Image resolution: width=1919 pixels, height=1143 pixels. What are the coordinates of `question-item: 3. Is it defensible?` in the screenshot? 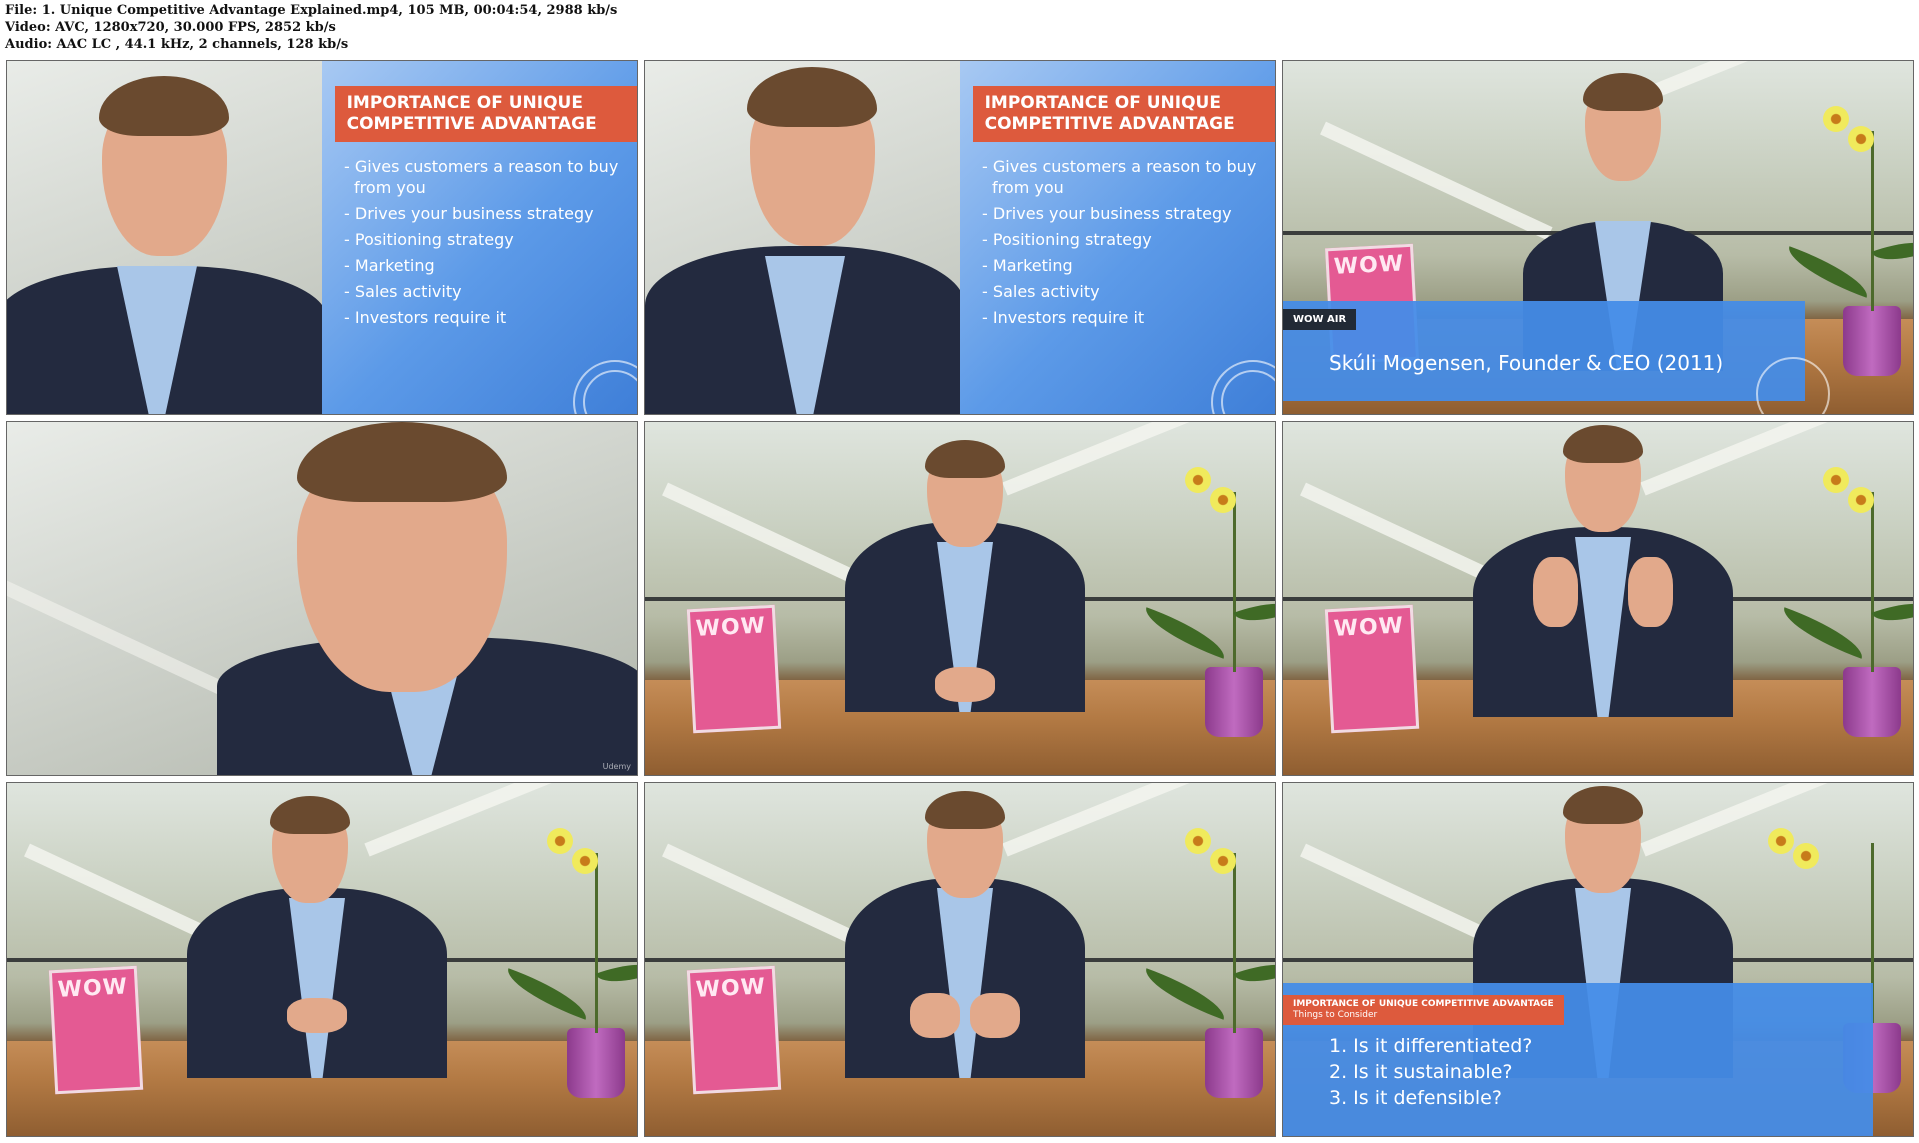 It's located at (1415, 1098).